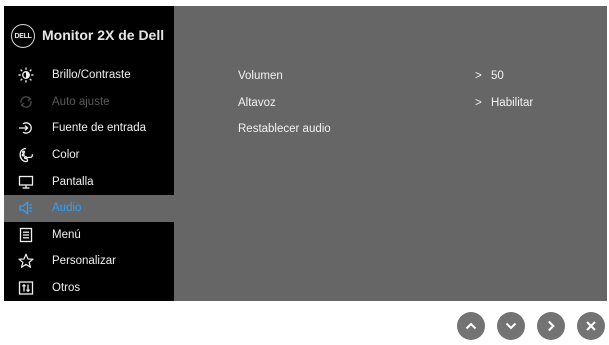 Image resolution: width=609 pixels, height=345 pixels. Describe the element at coordinates (497, 76) in the screenshot. I see `setting-value: 50` at that location.